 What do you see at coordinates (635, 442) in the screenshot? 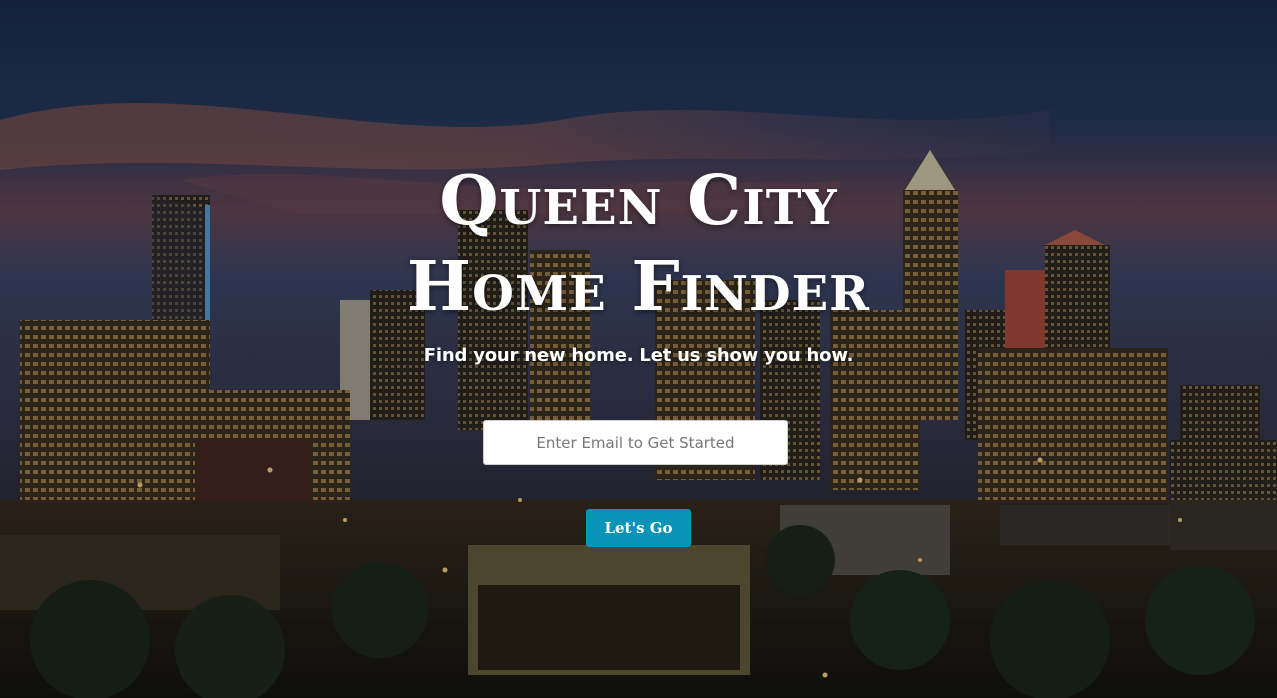
I see `email-input` at bounding box center [635, 442].